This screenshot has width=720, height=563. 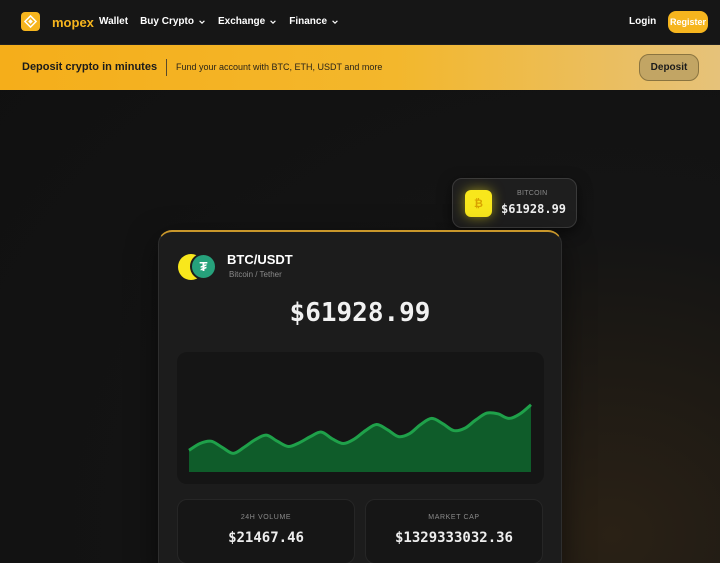 I want to click on volume-stat: 24H VOLUME $21467.46, so click(x=266, y=531).